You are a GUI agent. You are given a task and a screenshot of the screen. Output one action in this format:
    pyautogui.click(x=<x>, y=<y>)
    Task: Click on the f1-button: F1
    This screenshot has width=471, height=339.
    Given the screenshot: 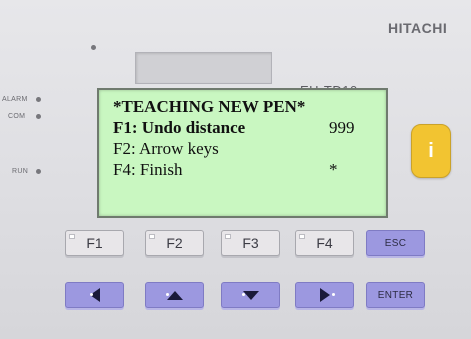 What is the action you would take?
    pyautogui.click(x=94, y=243)
    